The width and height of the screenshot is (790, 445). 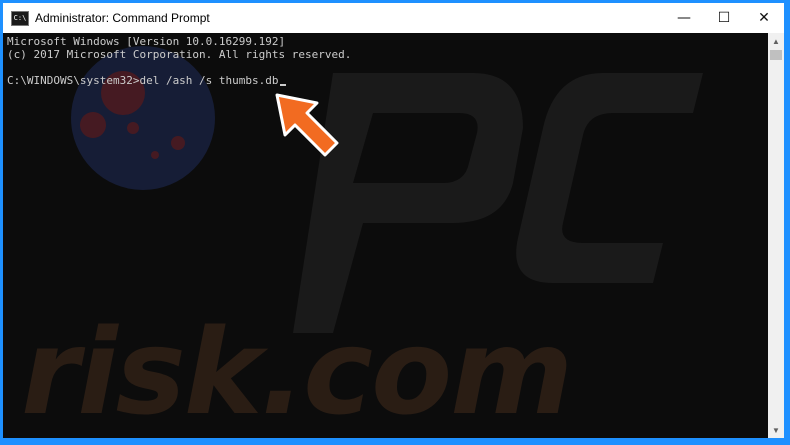 I want to click on scroll-up-arrow: ▲, so click(x=776, y=41).